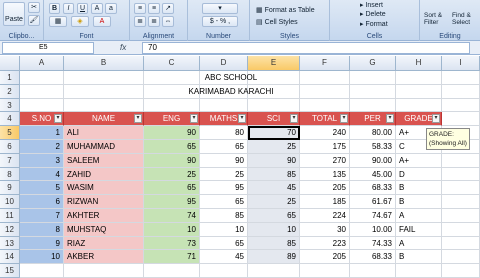  I want to click on align-center-icon: ≣, so click(154, 21).